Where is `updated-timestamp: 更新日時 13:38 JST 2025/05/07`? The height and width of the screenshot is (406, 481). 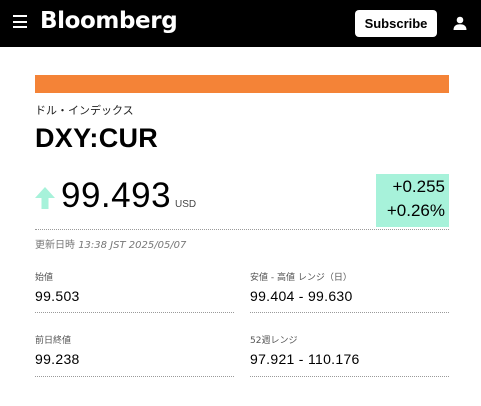 updated-timestamp: 更新日時 13:38 JST 2025/05/07 is located at coordinates (110, 243).